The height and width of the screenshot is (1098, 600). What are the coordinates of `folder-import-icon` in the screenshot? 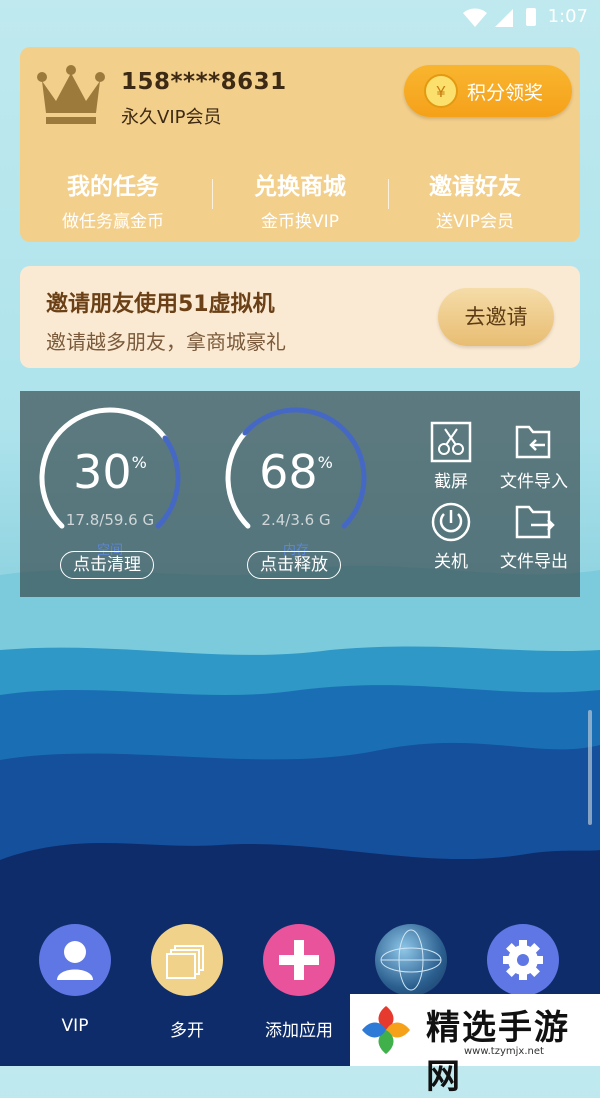 It's located at (533, 442).